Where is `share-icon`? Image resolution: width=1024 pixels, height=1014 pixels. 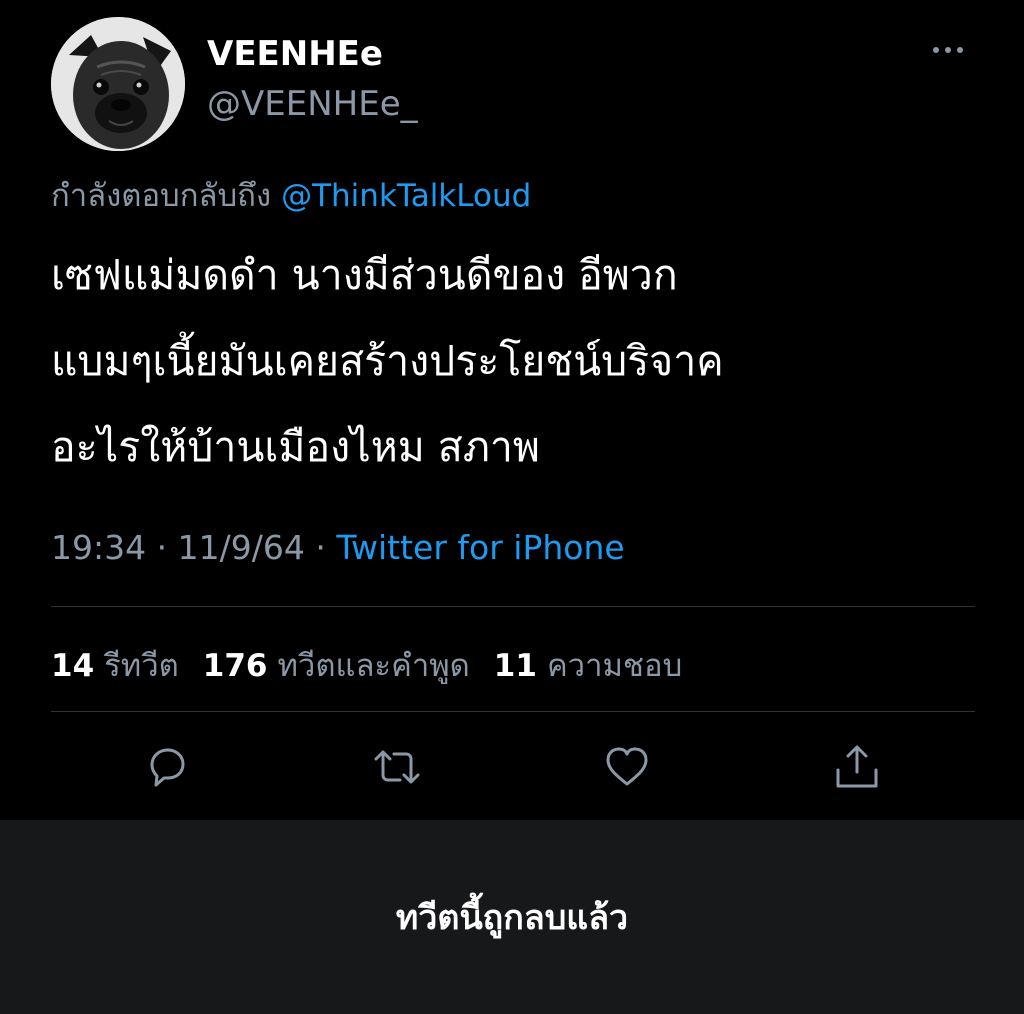
share-icon is located at coordinates (857, 767).